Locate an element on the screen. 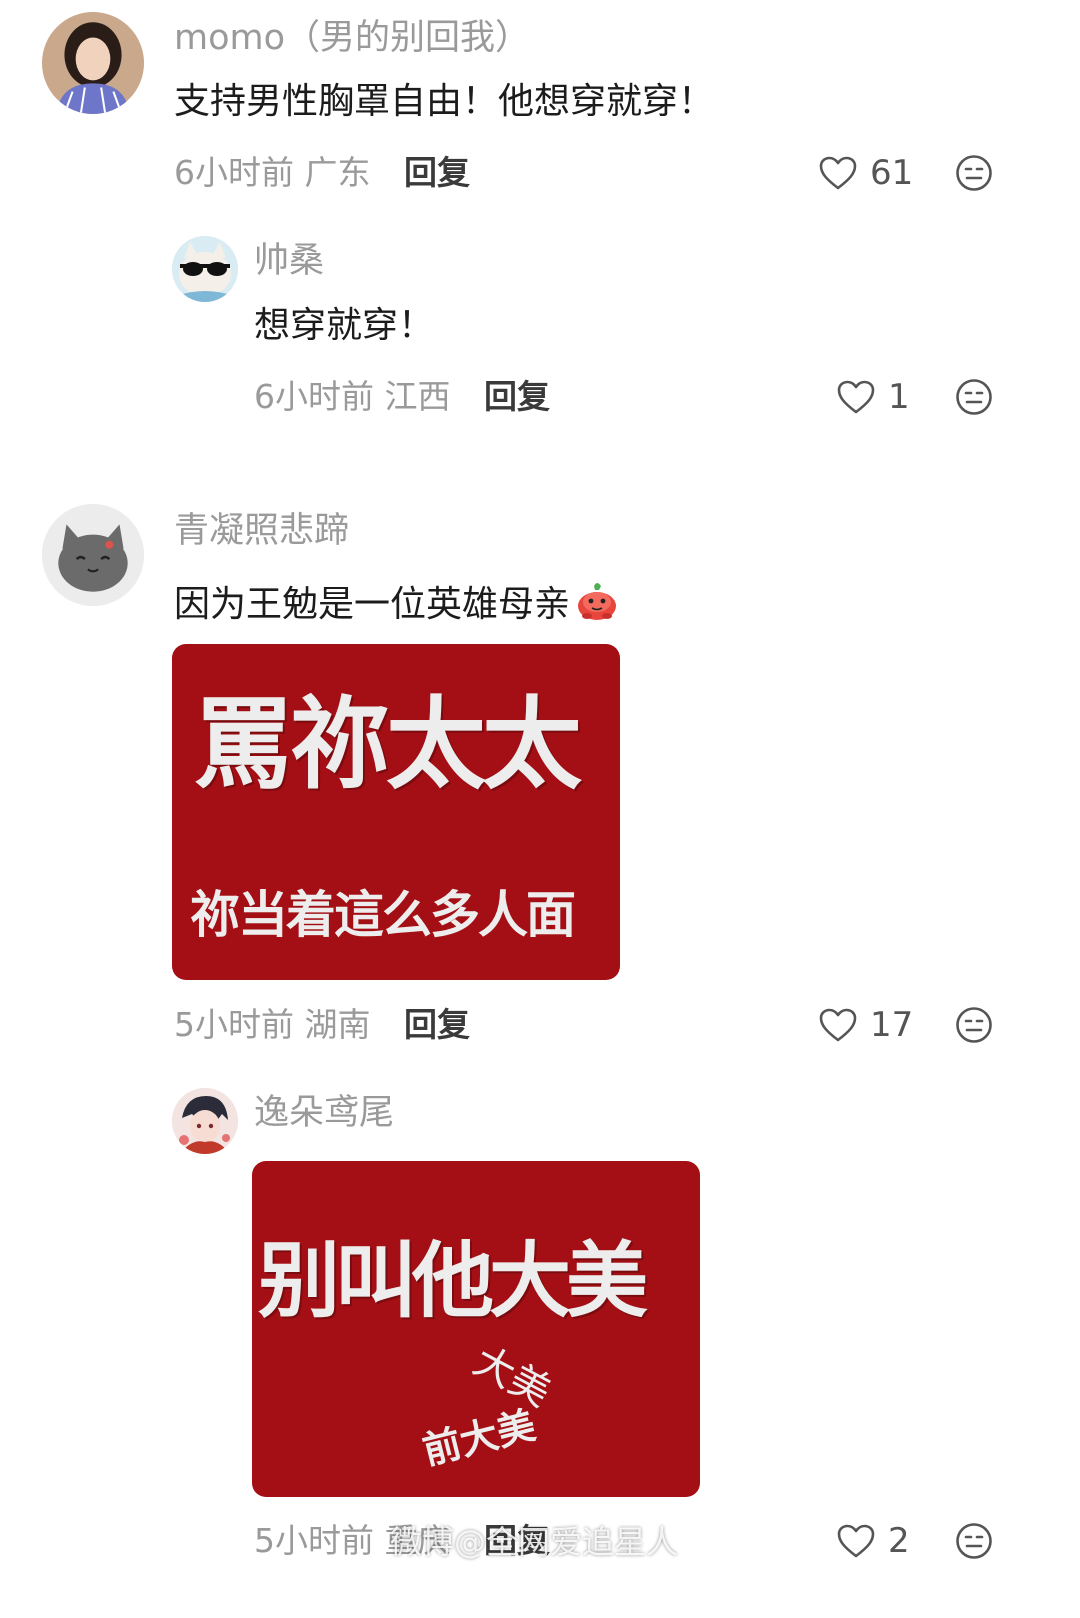 Image resolution: width=1080 pixels, height=1618 pixels. watermark-text: 微博@全网爱追星人 is located at coordinates (534, 1542).